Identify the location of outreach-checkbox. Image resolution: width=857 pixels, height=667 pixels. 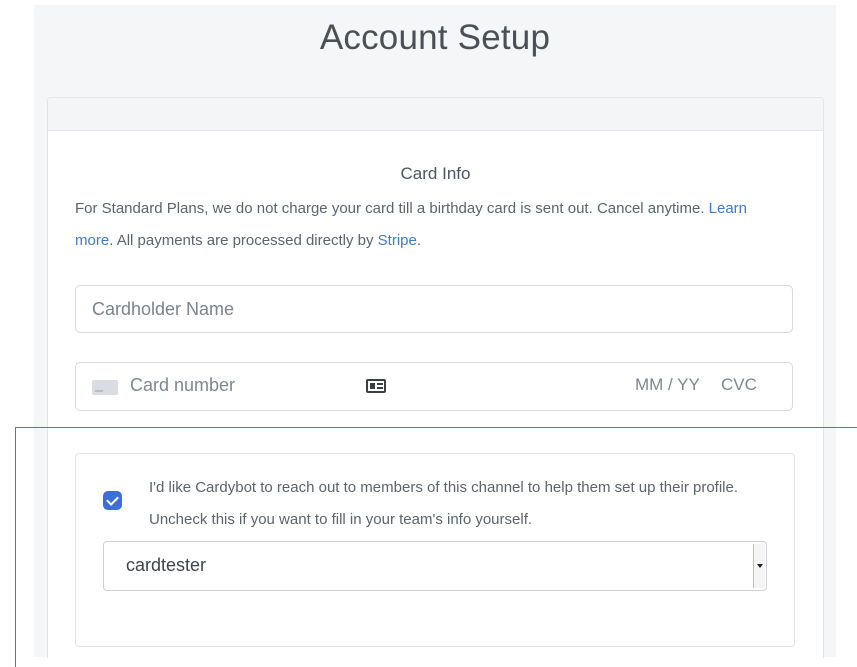
(112, 500).